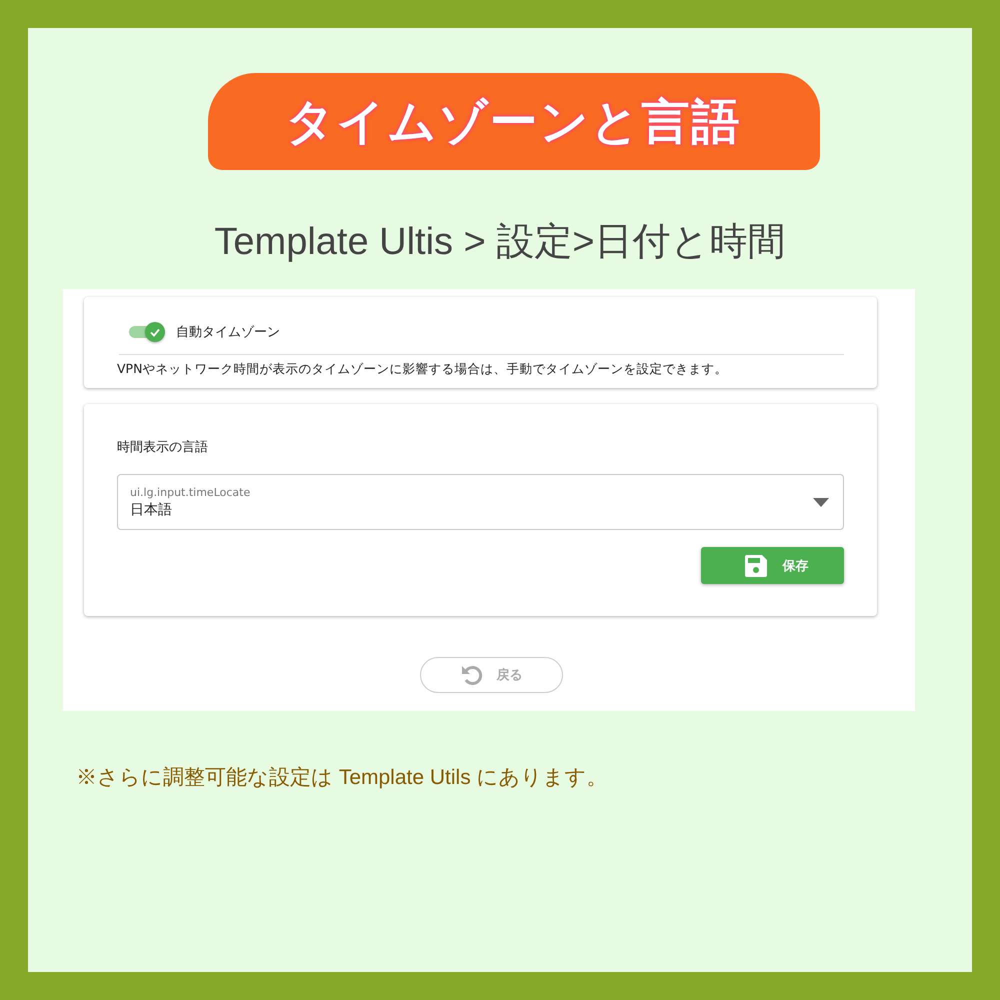  What do you see at coordinates (480, 502) in the screenshot?
I see `language-select: ui.lg.input.timeLocate 日本語` at bounding box center [480, 502].